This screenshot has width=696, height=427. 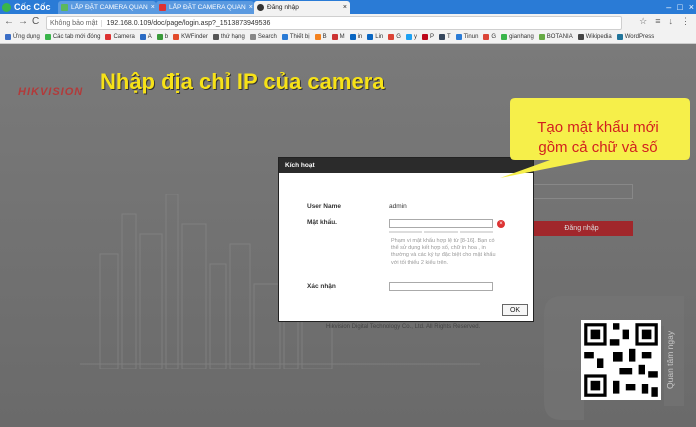 I want to click on bookmark-label: WordPress, so click(x=639, y=36).